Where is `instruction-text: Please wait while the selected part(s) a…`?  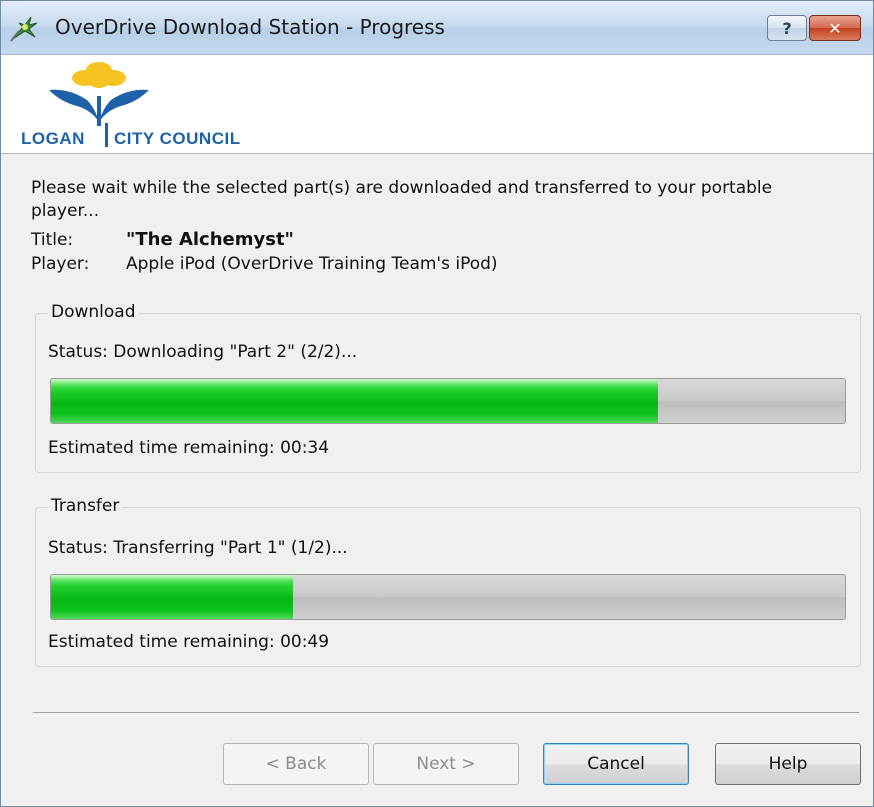 instruction-text: Please wait while the selected part(s) a… is located at coordinates (402, 199).